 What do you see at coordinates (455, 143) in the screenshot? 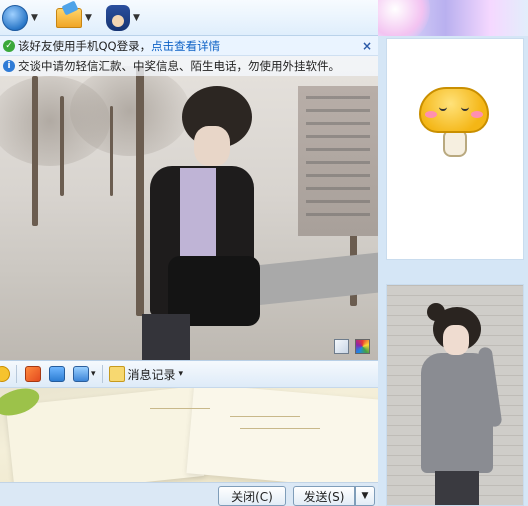
I see `mascot-body` at bounding box center [455, 143].